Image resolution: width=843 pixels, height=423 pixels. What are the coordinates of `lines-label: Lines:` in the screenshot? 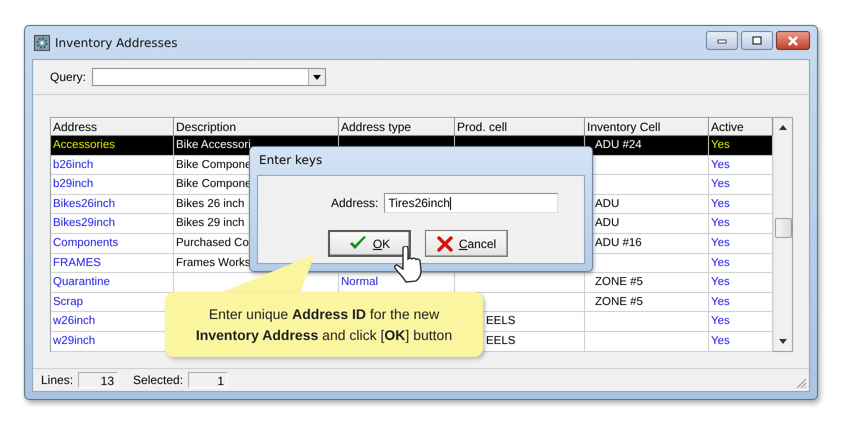 It's located at (57, 380).